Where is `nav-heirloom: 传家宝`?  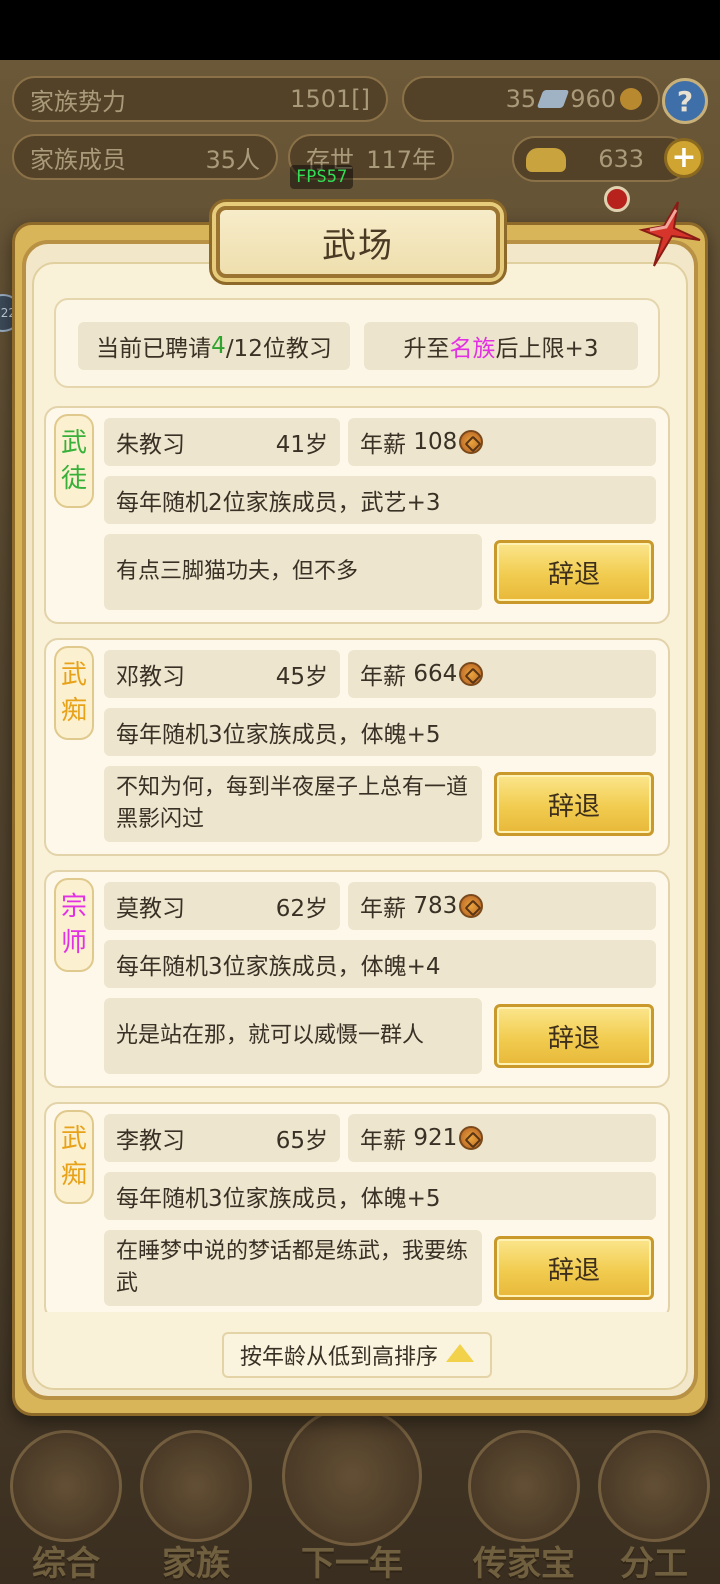 nav-heirloom: 传家宝 is located at coordinates (524, 1507).